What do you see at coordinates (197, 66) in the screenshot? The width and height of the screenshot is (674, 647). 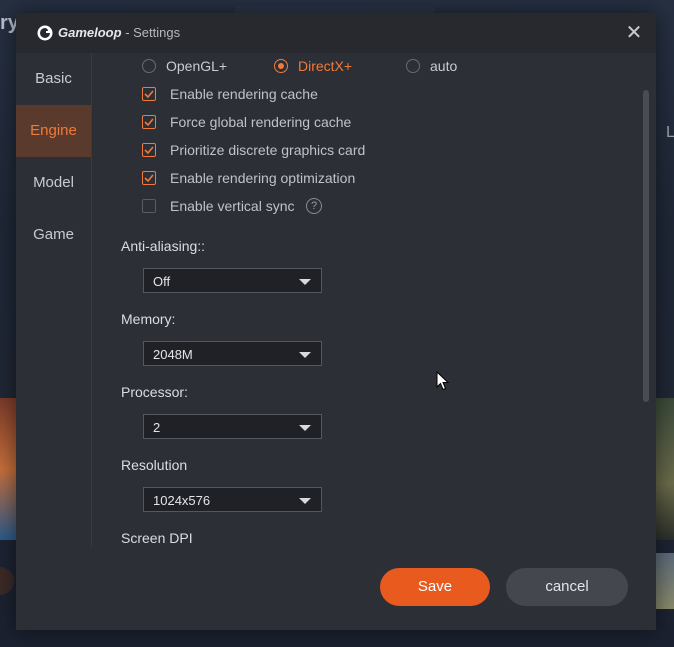 I see `radio-opengl-label: OpenGL+` at bounding box center [197, 66].